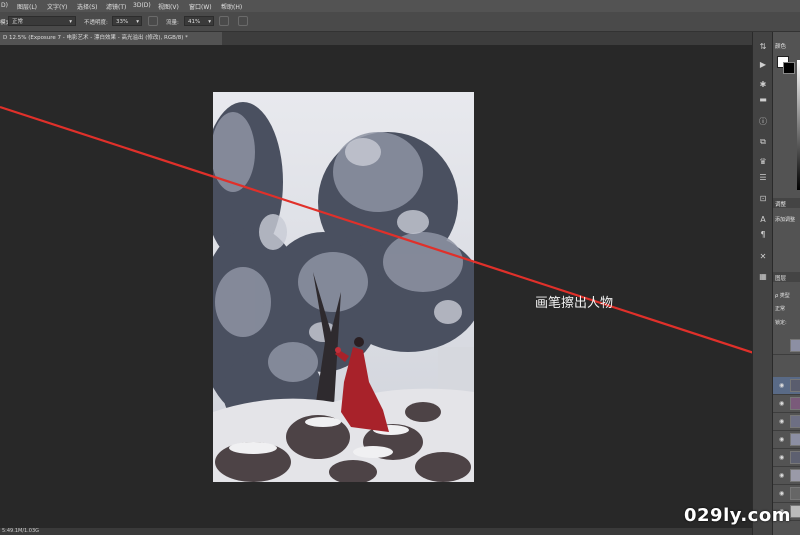 Image resolution: width=800 pixels, height=535 pixels. Describe the element at coordinates (763, 142) in the screenshot. I see `clone-source-icon: ⧉` at that location.